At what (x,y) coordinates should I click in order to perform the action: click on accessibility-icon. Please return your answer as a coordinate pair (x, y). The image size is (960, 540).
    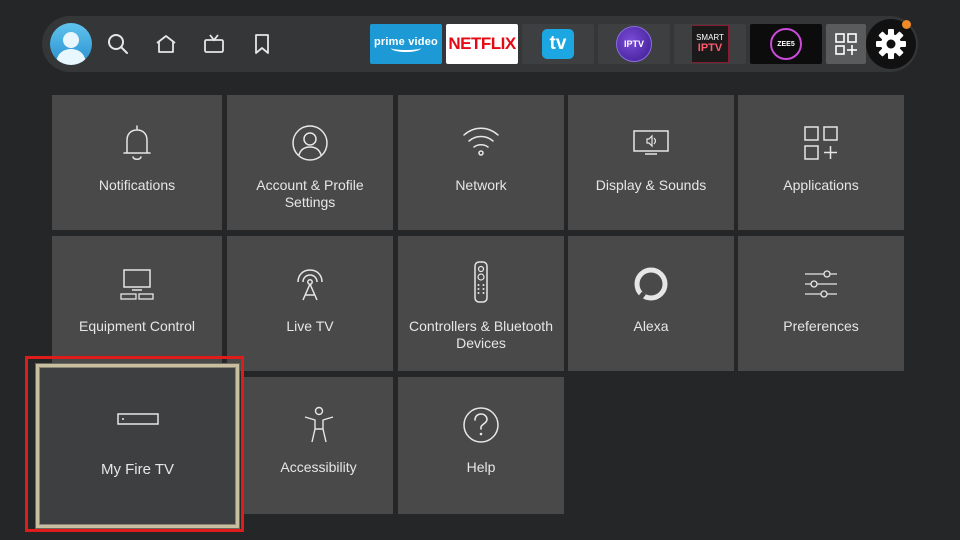
    Looking at the image, I should click on (318, 424).